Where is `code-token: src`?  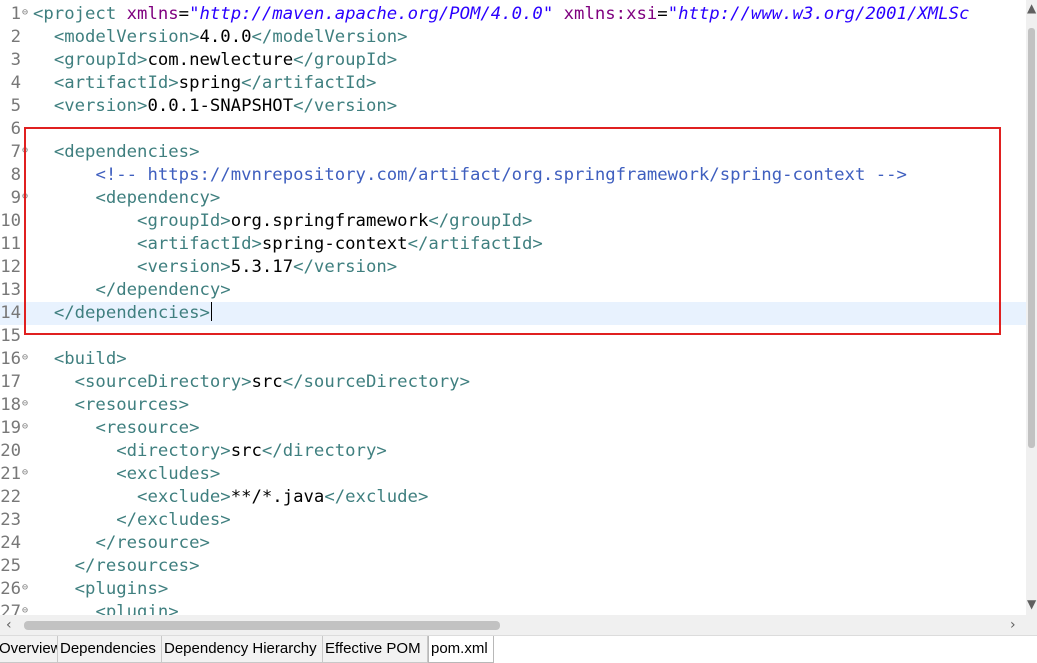
code-token: src is located at coordinates (246, 451).